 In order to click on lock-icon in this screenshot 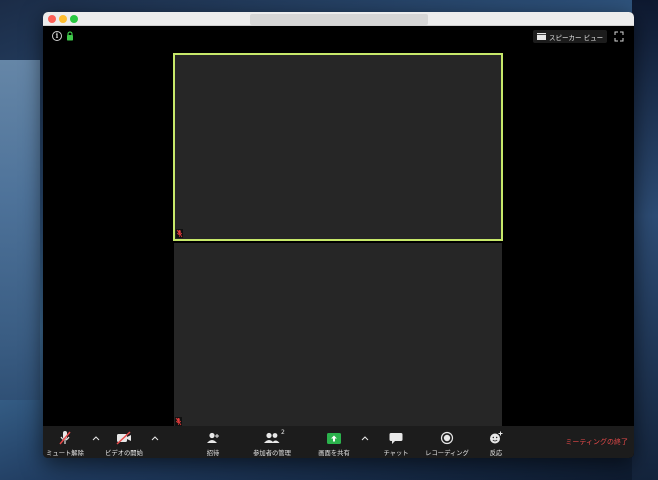, I will do `click(70, 36)`.